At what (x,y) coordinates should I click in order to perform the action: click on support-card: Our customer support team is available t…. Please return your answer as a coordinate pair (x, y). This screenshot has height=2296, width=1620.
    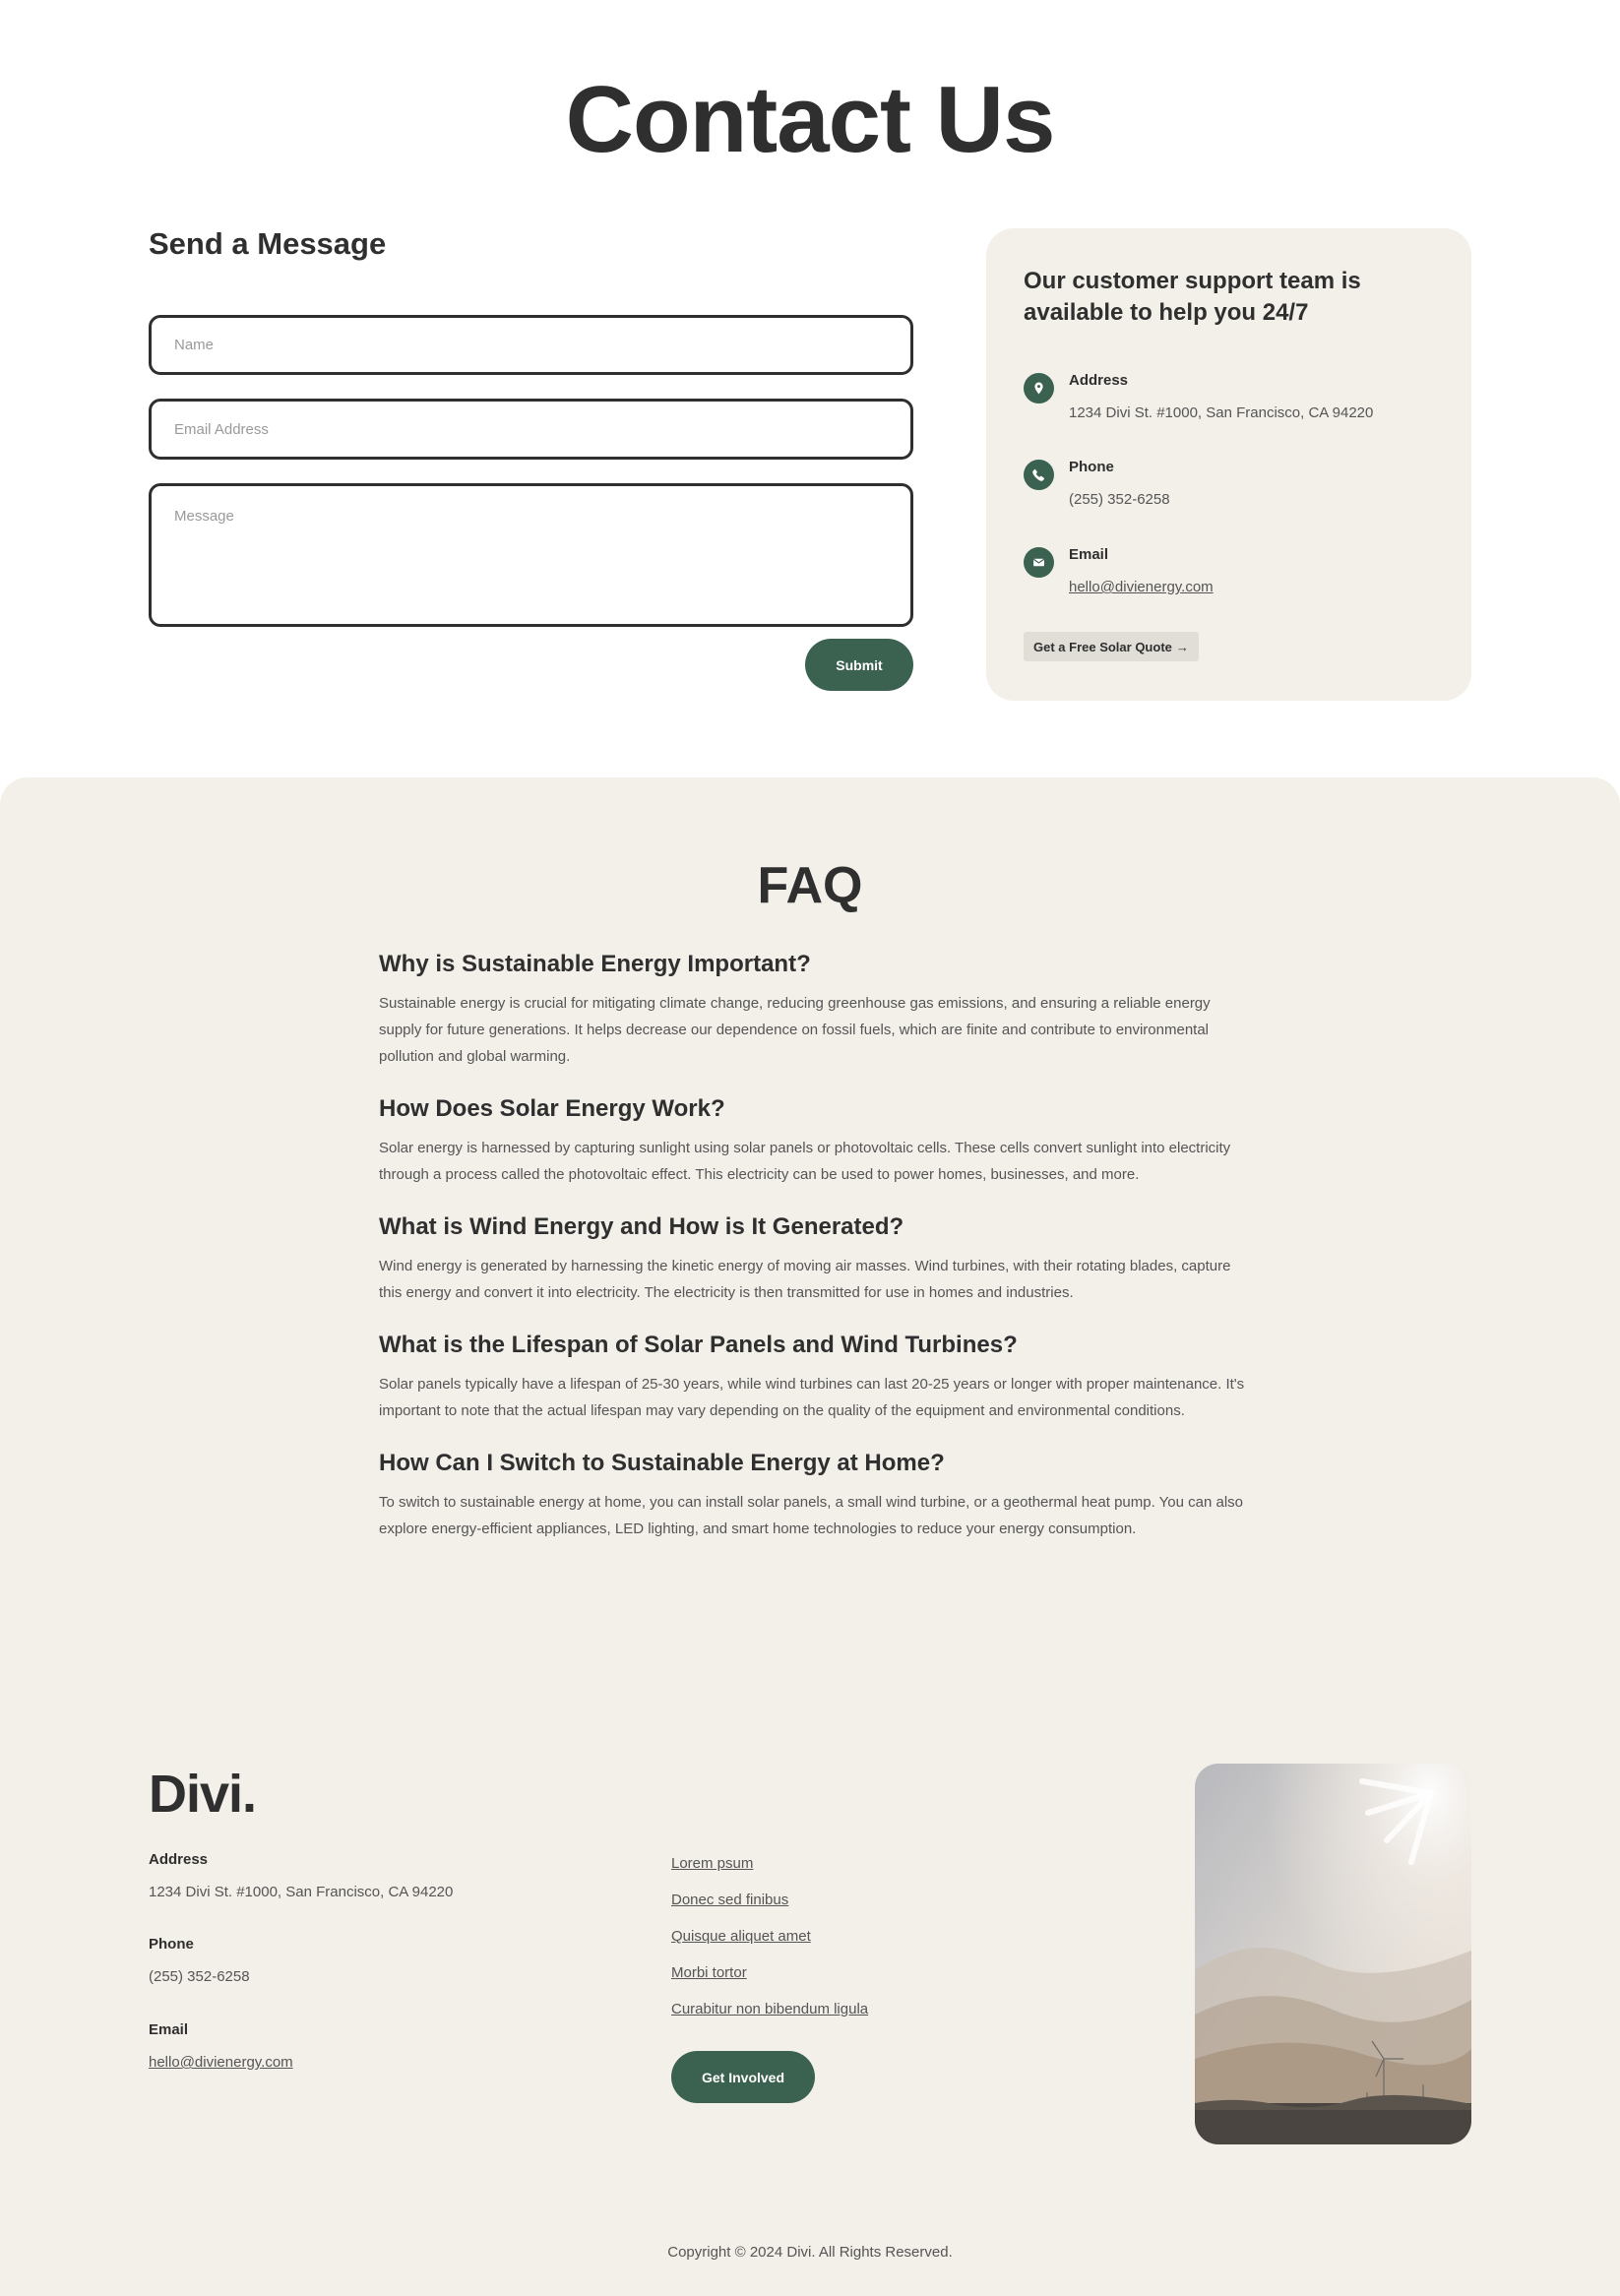
    Looking at the image, I should click on (1228, 465).